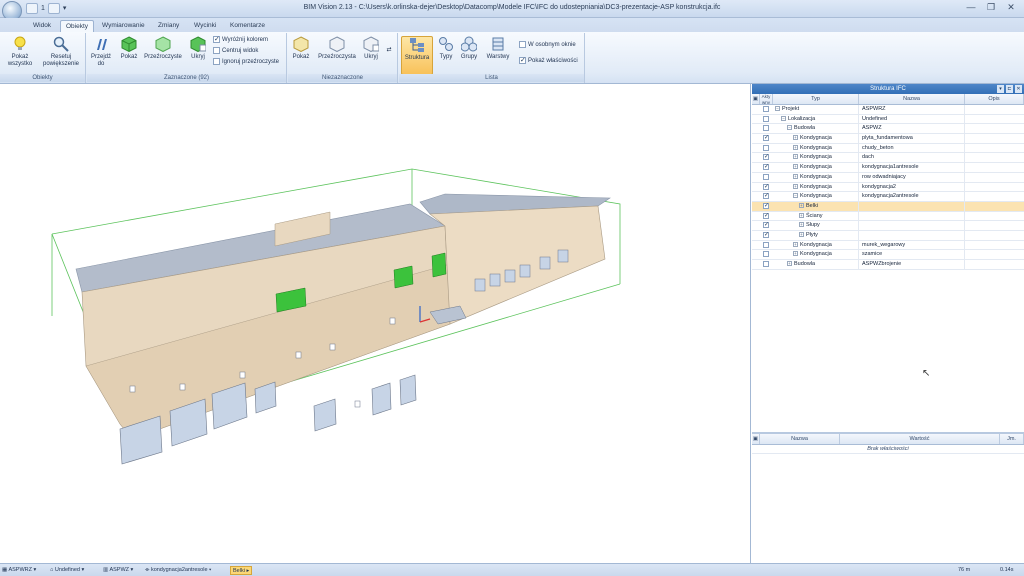 The width and height of the screenshot is (1024, 576). I want to click on hide-unselected-button: Ukryj, so click(371, 48).